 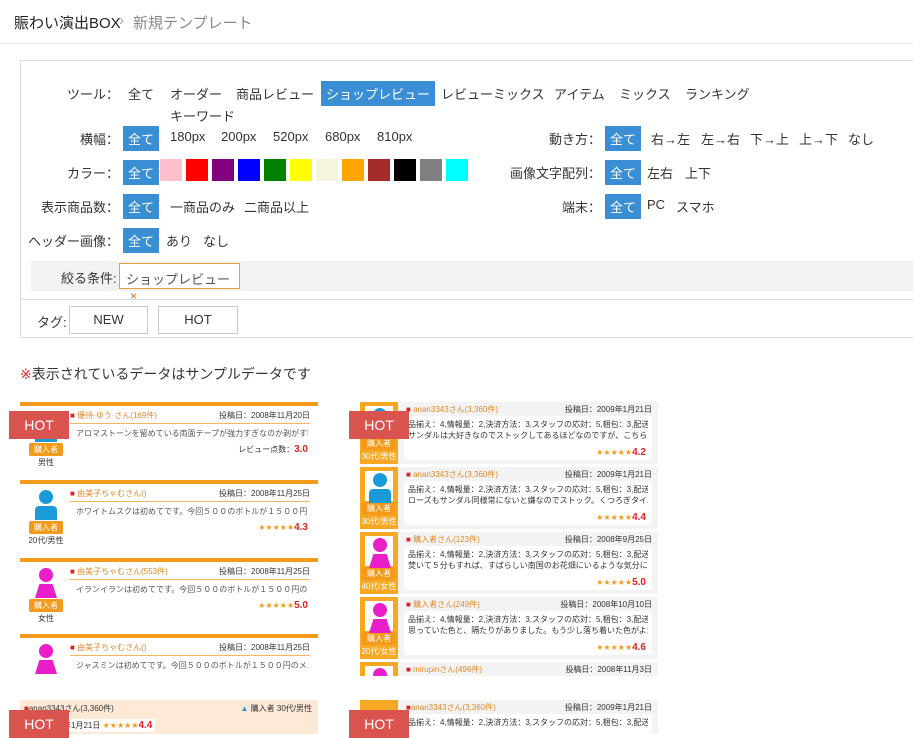 What do you see at coordinates (660, 172) in the screenshot?
I see `layout-option-lr: 左右` at bounding box center [660, 172].